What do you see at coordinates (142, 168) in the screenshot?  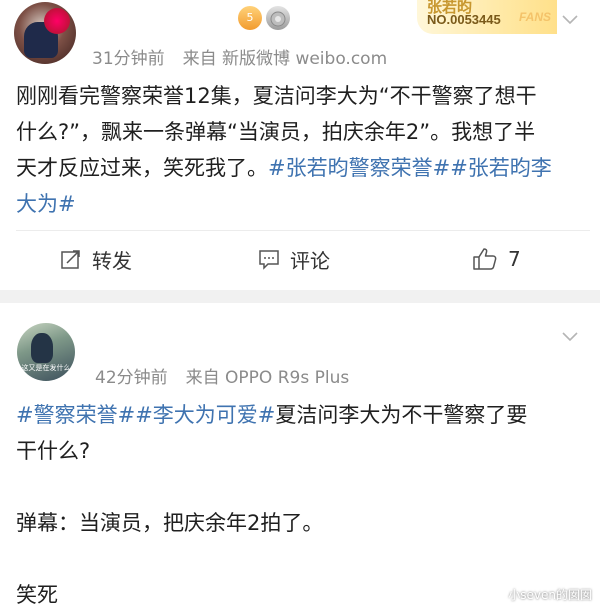 I see `post-text: 天才反应过来，笑死我了。` at bounding box center [142, 168].